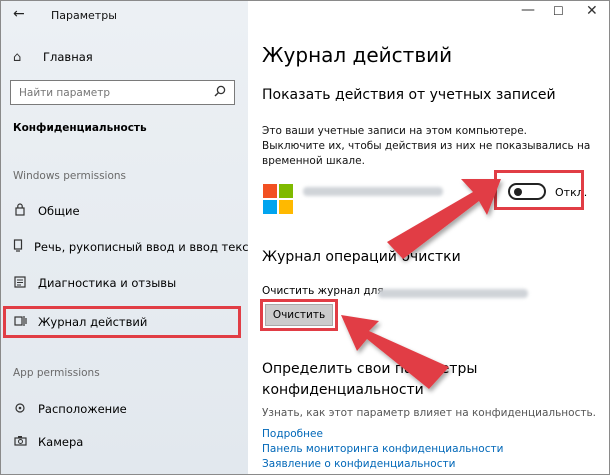 The height and width of the screenshot is (475, 610). I want to click on link-privacy-statement: Заявление о конфиденциальности, so click(358, 464).